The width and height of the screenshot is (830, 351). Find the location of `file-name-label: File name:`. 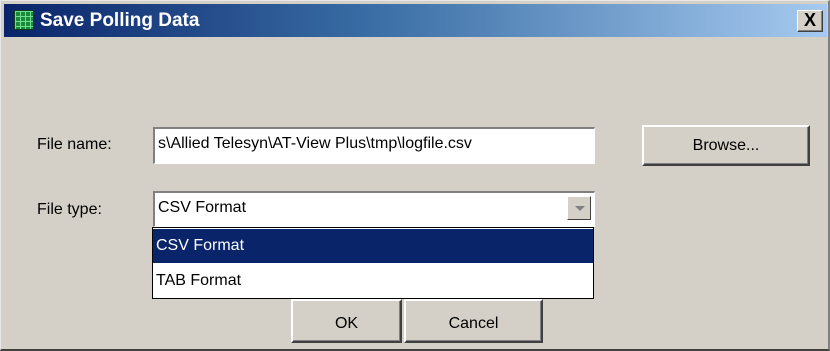

file-name-label: File name: is located at coordinates (74, 144).